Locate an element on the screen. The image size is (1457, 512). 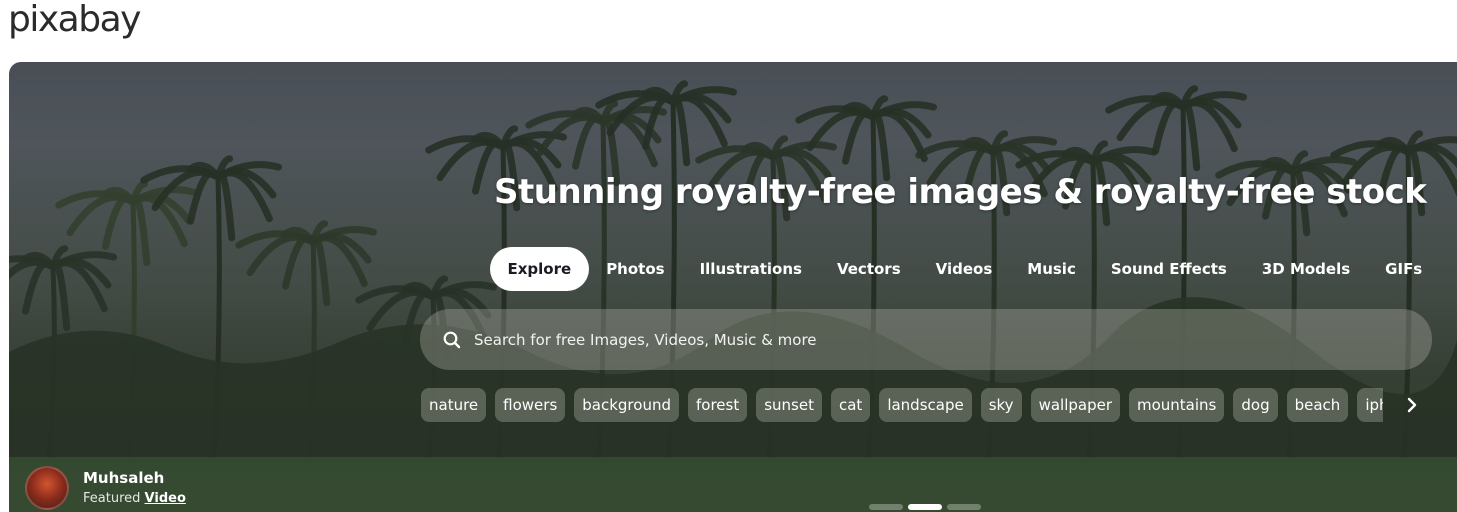
tab-vectors: Vectors is located at coordinates (868, 269).